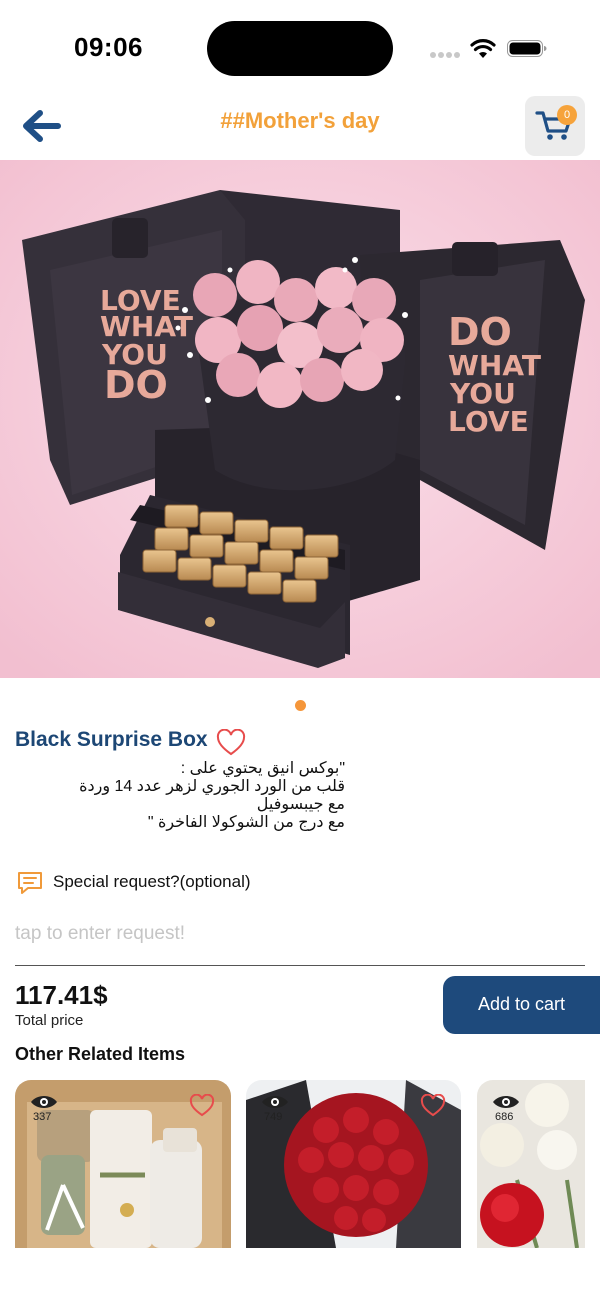 Image resolution: width=600 pixels, height=1299 pixels. I want to click on view-count: 337, so click(44, 1108).